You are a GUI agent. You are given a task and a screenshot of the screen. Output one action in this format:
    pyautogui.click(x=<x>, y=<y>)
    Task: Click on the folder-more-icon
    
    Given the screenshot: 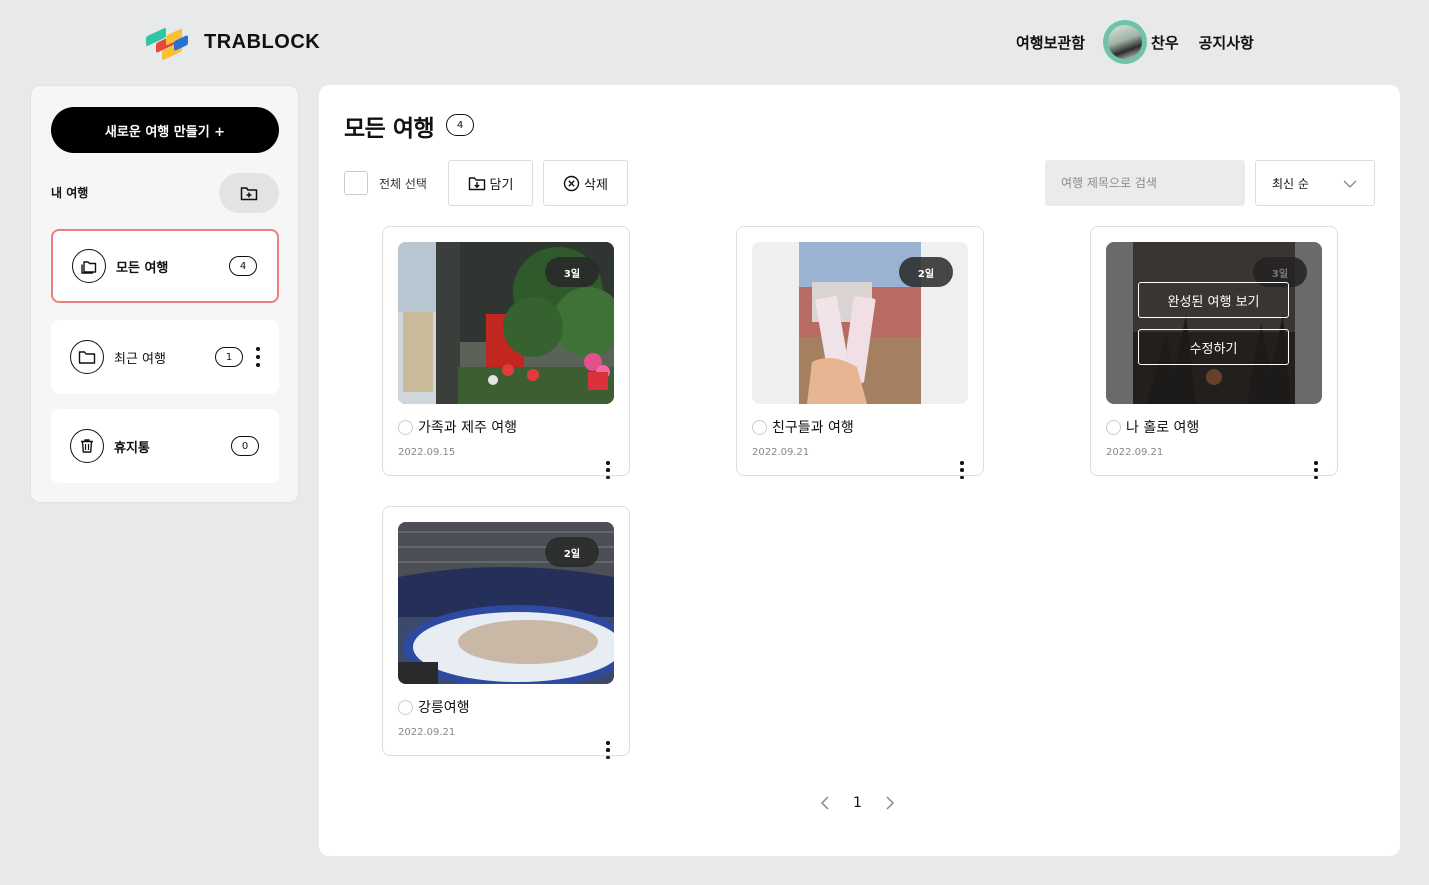 What is the action you would take?
    pyautogui.click(x=258, y=357)
    